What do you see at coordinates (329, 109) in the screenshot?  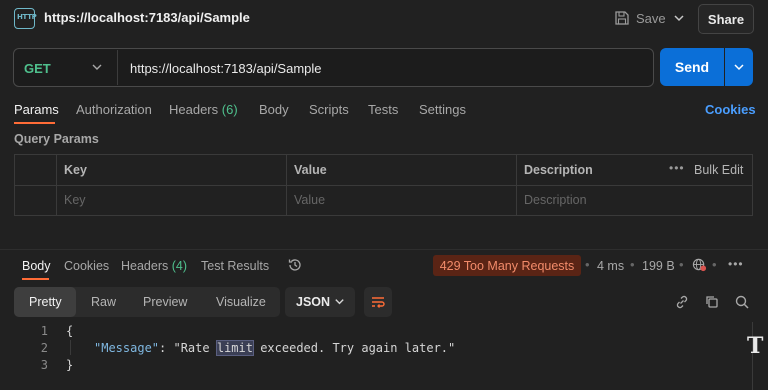 I see `tab-scripts: Scripts` at bounding box center [329, 109].